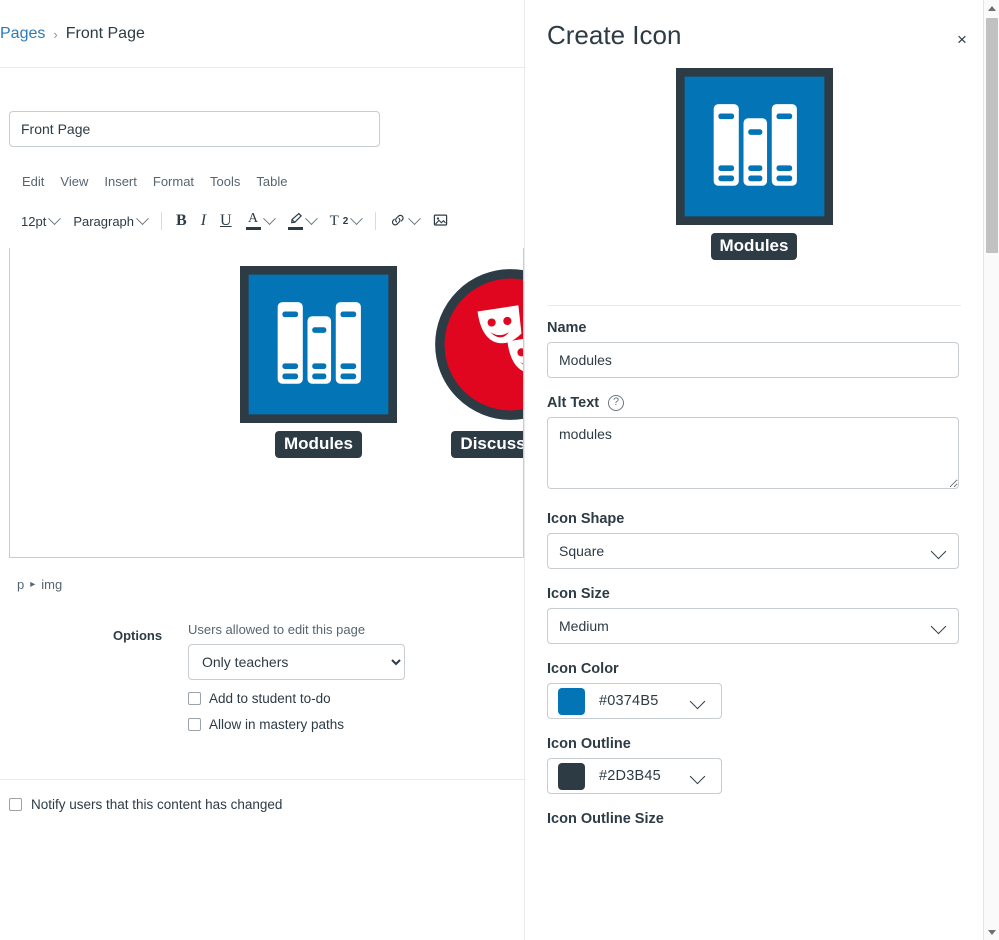 The image size is (999, 940). Describe the element at coordinates (589, 744) in the screenshot. I see `label-icon-outline: Icon Outline` at that location.